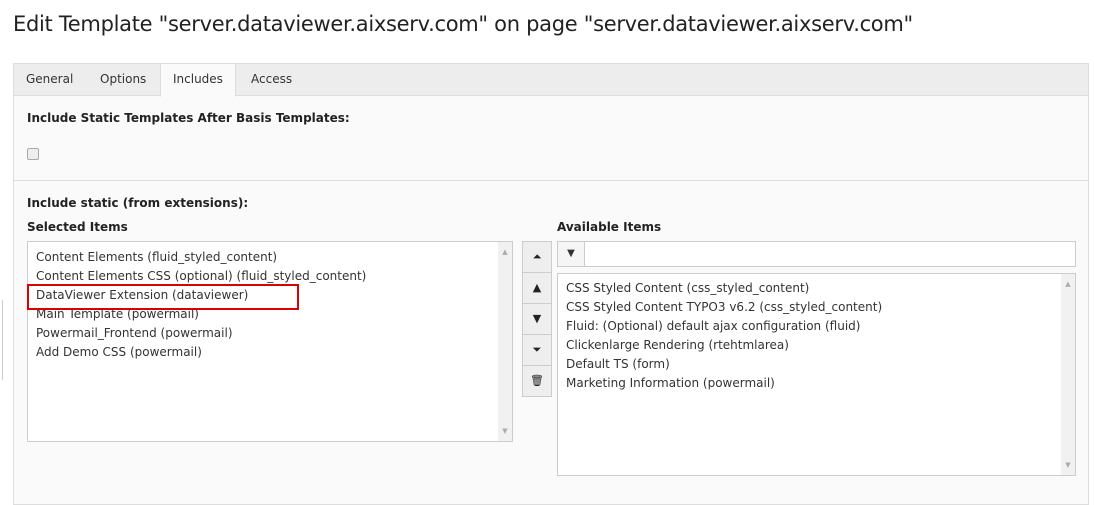 The height and width of the screenshot is (505, 1094). I want to click on filter-text, so click(828, 252).